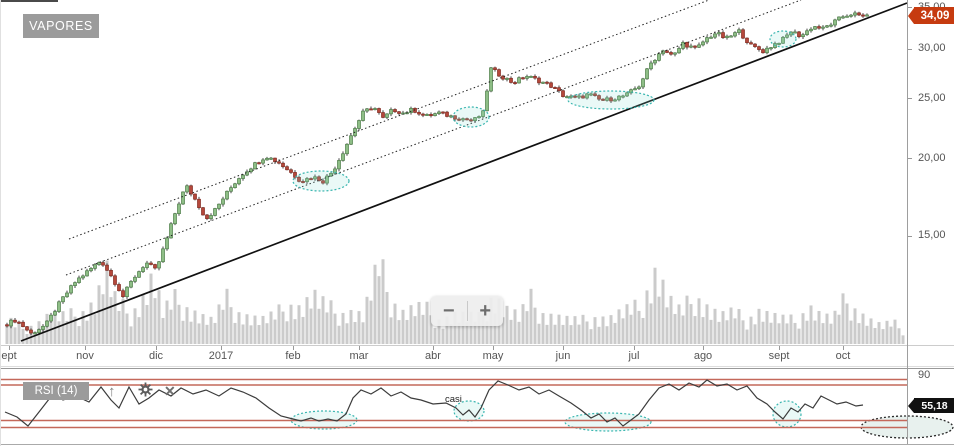  I want to click on rsi-scale-label-90: 90, so click(924, 375).